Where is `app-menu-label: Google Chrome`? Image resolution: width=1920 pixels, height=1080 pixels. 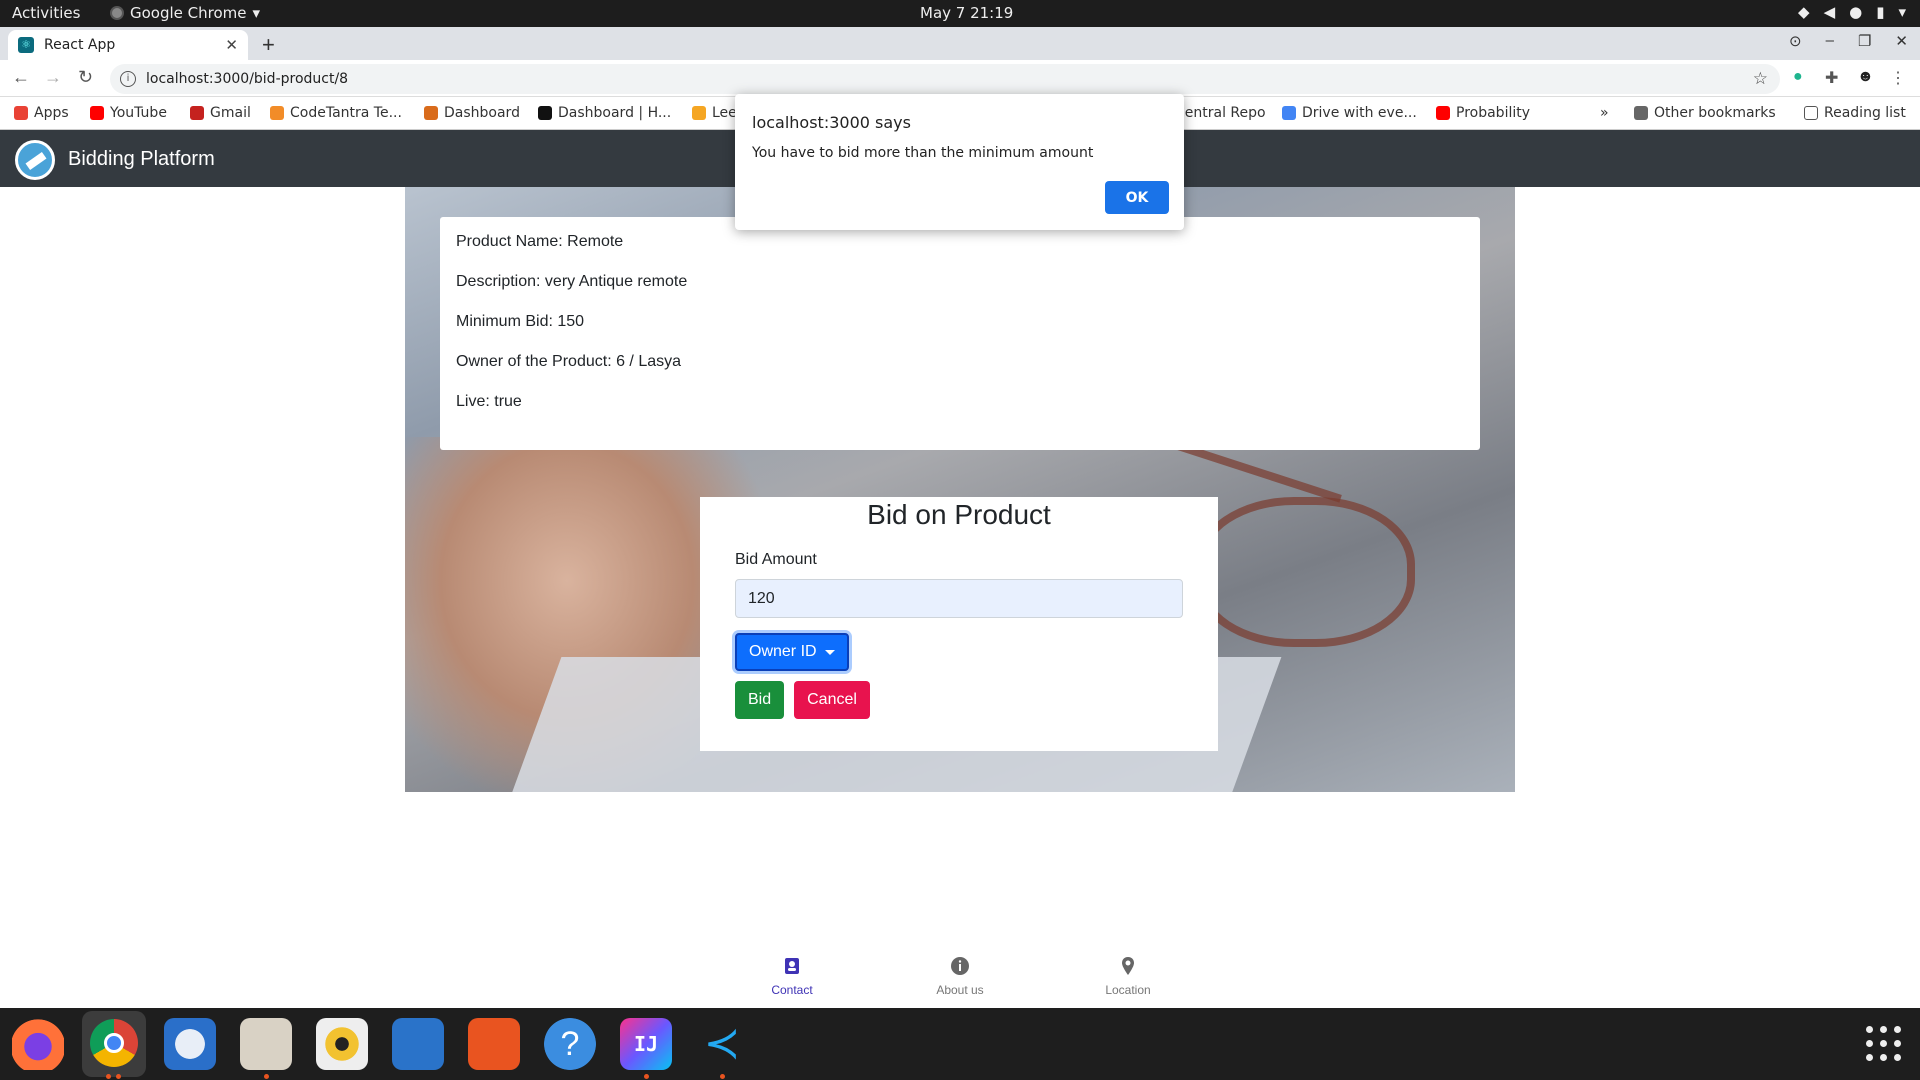 app-menu-label: Google Chrome is located at coordinates (188, 13).